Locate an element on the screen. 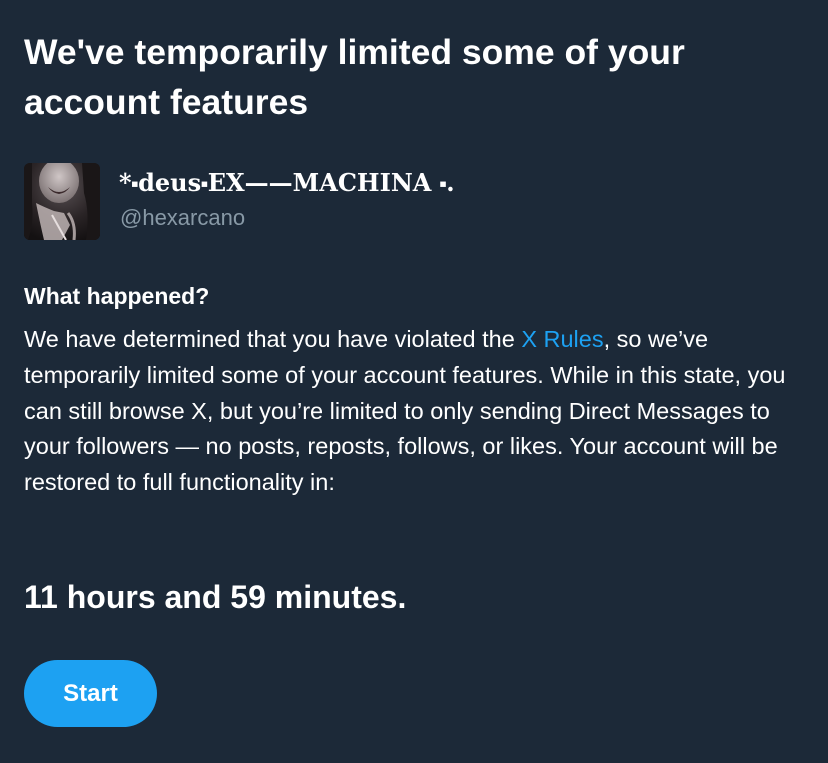 The height and width of the screenshot is (763, 828). profile-photo-icon is located at coordinates (62, 201).